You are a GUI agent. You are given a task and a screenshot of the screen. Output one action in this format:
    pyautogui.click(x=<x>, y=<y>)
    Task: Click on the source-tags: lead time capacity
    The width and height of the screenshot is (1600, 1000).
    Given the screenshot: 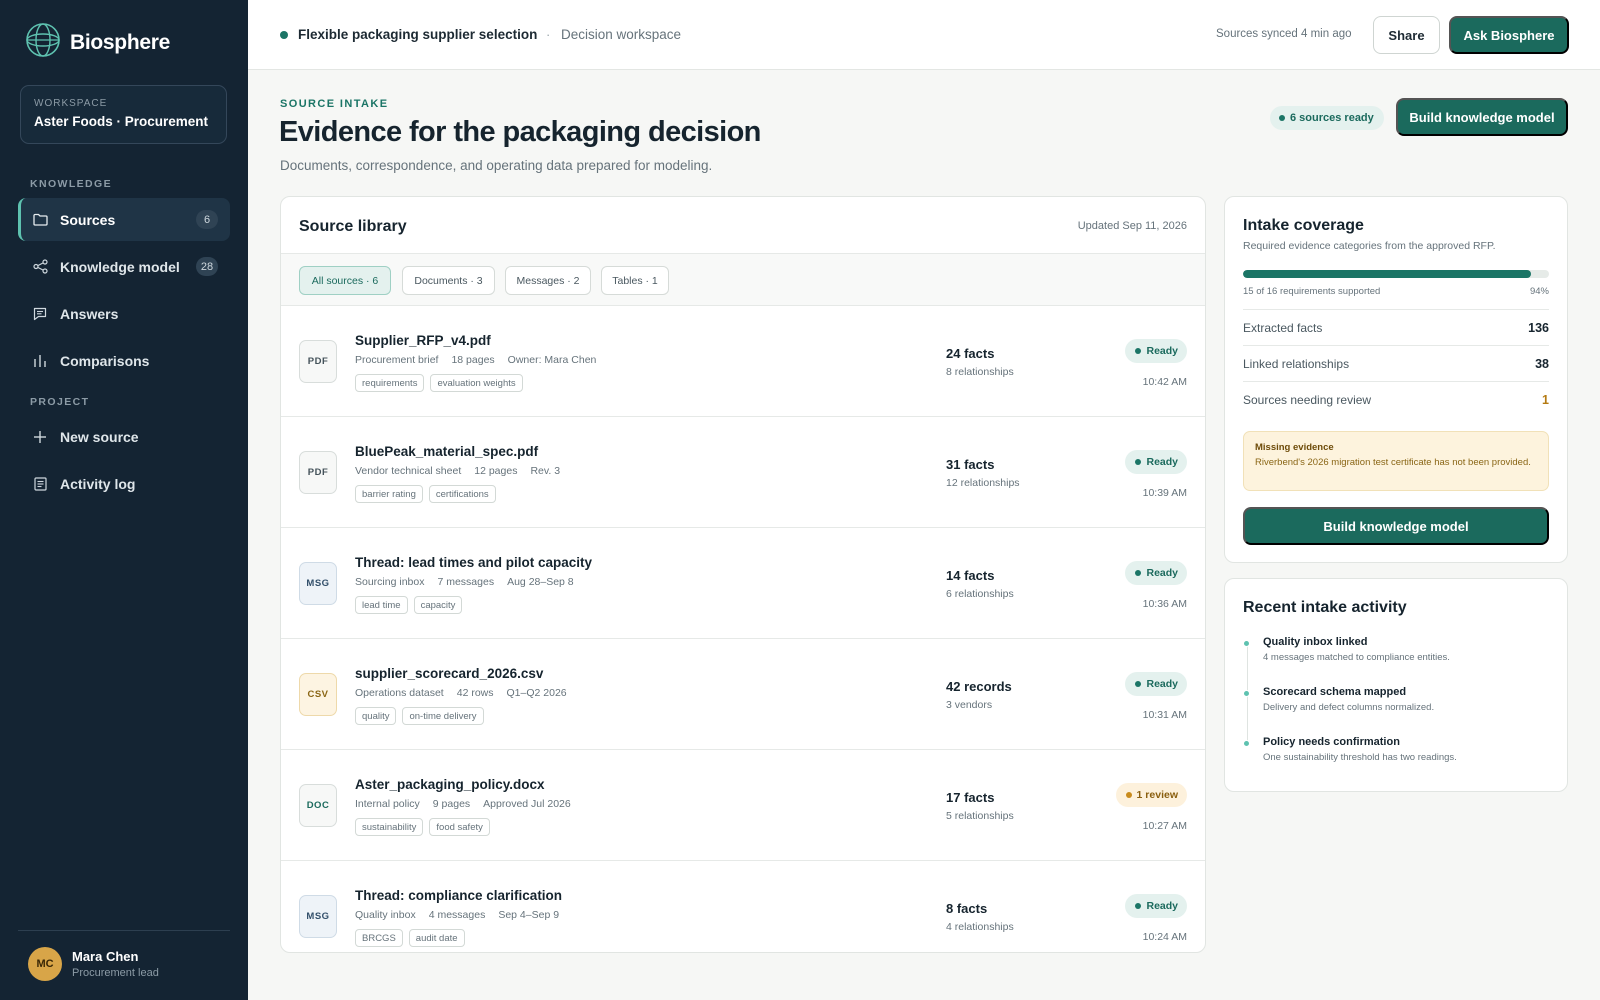 What is the action you would take?
    pyautogui.click(x=409, y=605)
    